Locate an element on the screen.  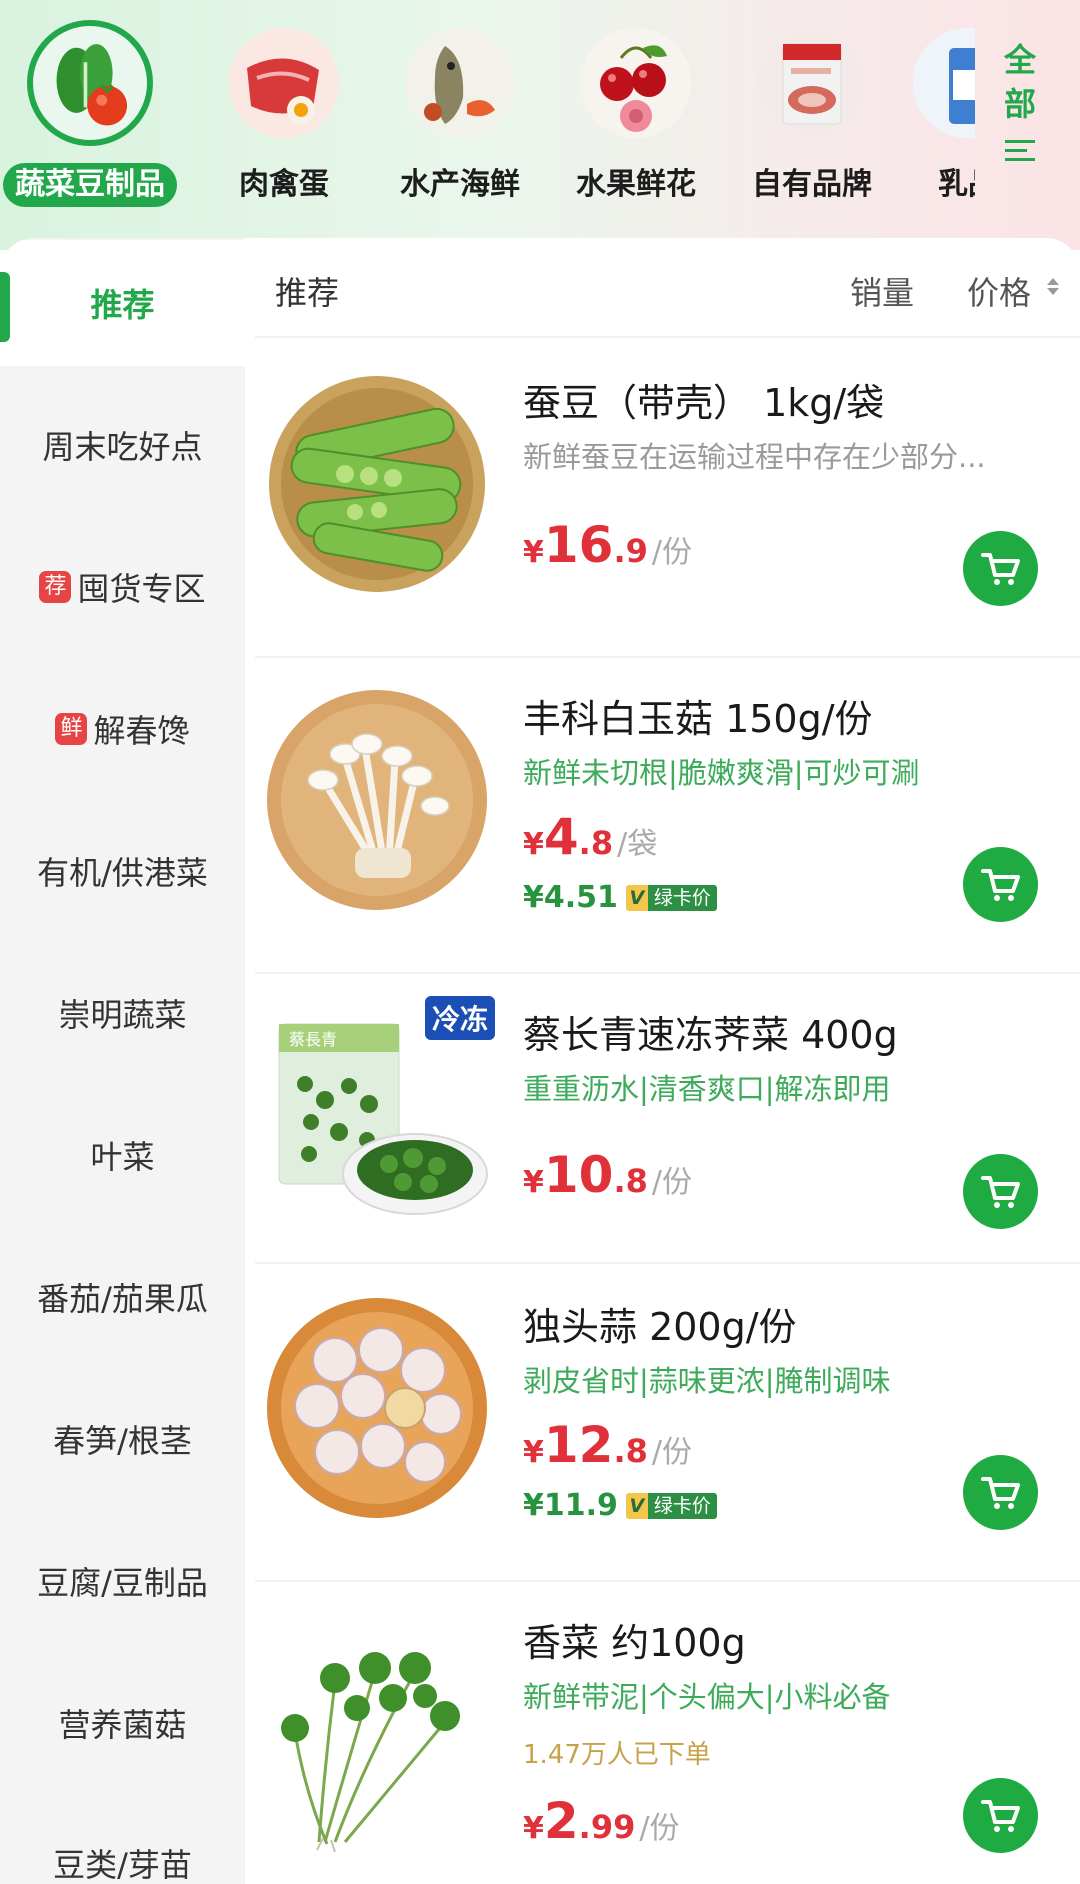
sidebar-item-beans: 豆类/芽苗 is located at coordinates (122, 1841).